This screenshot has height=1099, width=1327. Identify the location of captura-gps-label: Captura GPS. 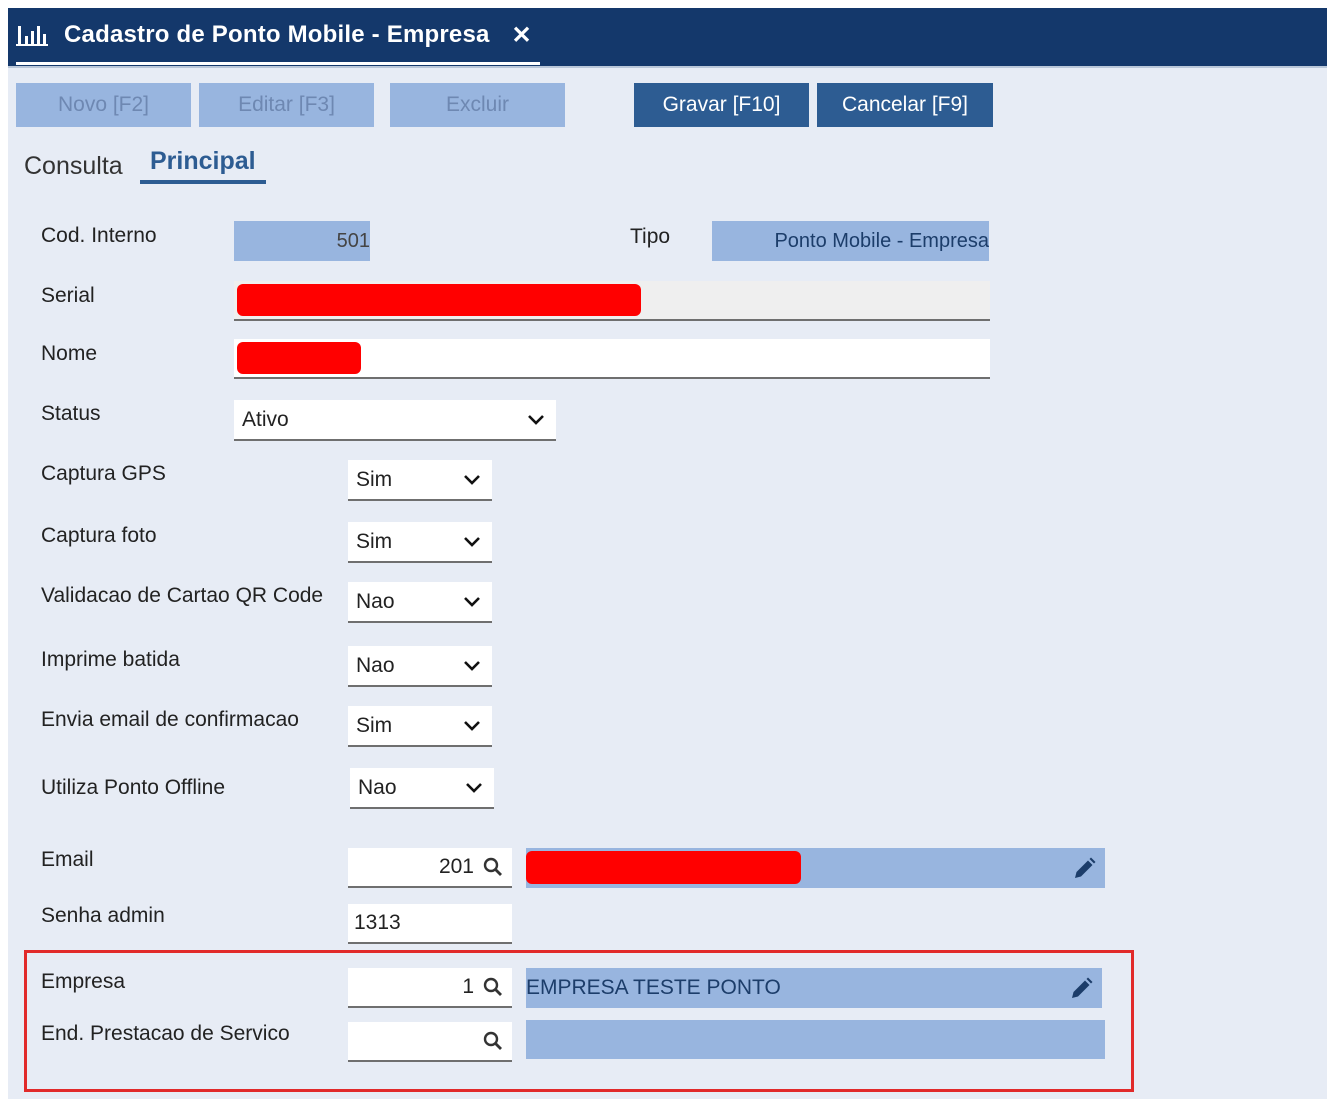
(103, 473).